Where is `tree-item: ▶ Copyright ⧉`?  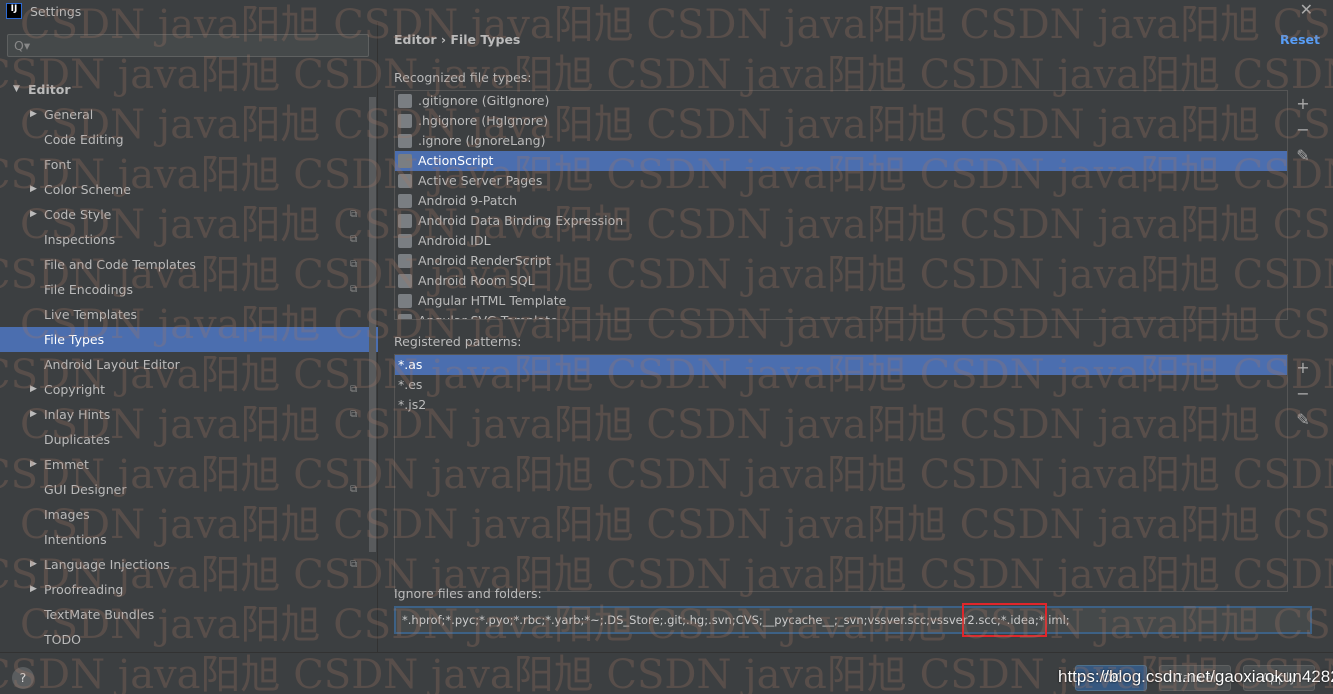
tree-item: ▶ Copyright ⧉ is located at coordinates (189, 389).